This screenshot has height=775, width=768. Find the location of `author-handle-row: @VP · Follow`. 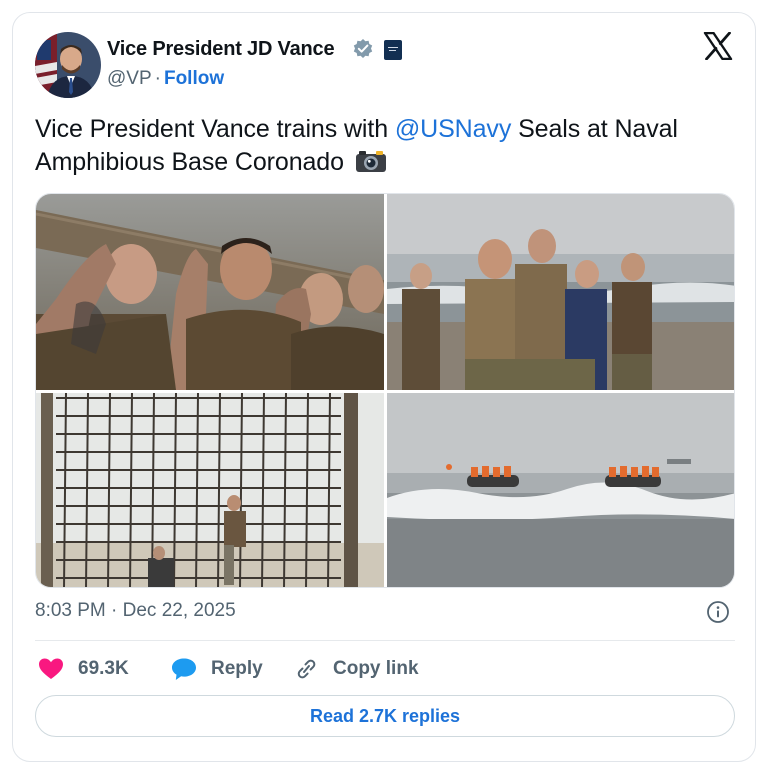

author-handle-row: @VP · Follow is located at coordinates (165, 79).